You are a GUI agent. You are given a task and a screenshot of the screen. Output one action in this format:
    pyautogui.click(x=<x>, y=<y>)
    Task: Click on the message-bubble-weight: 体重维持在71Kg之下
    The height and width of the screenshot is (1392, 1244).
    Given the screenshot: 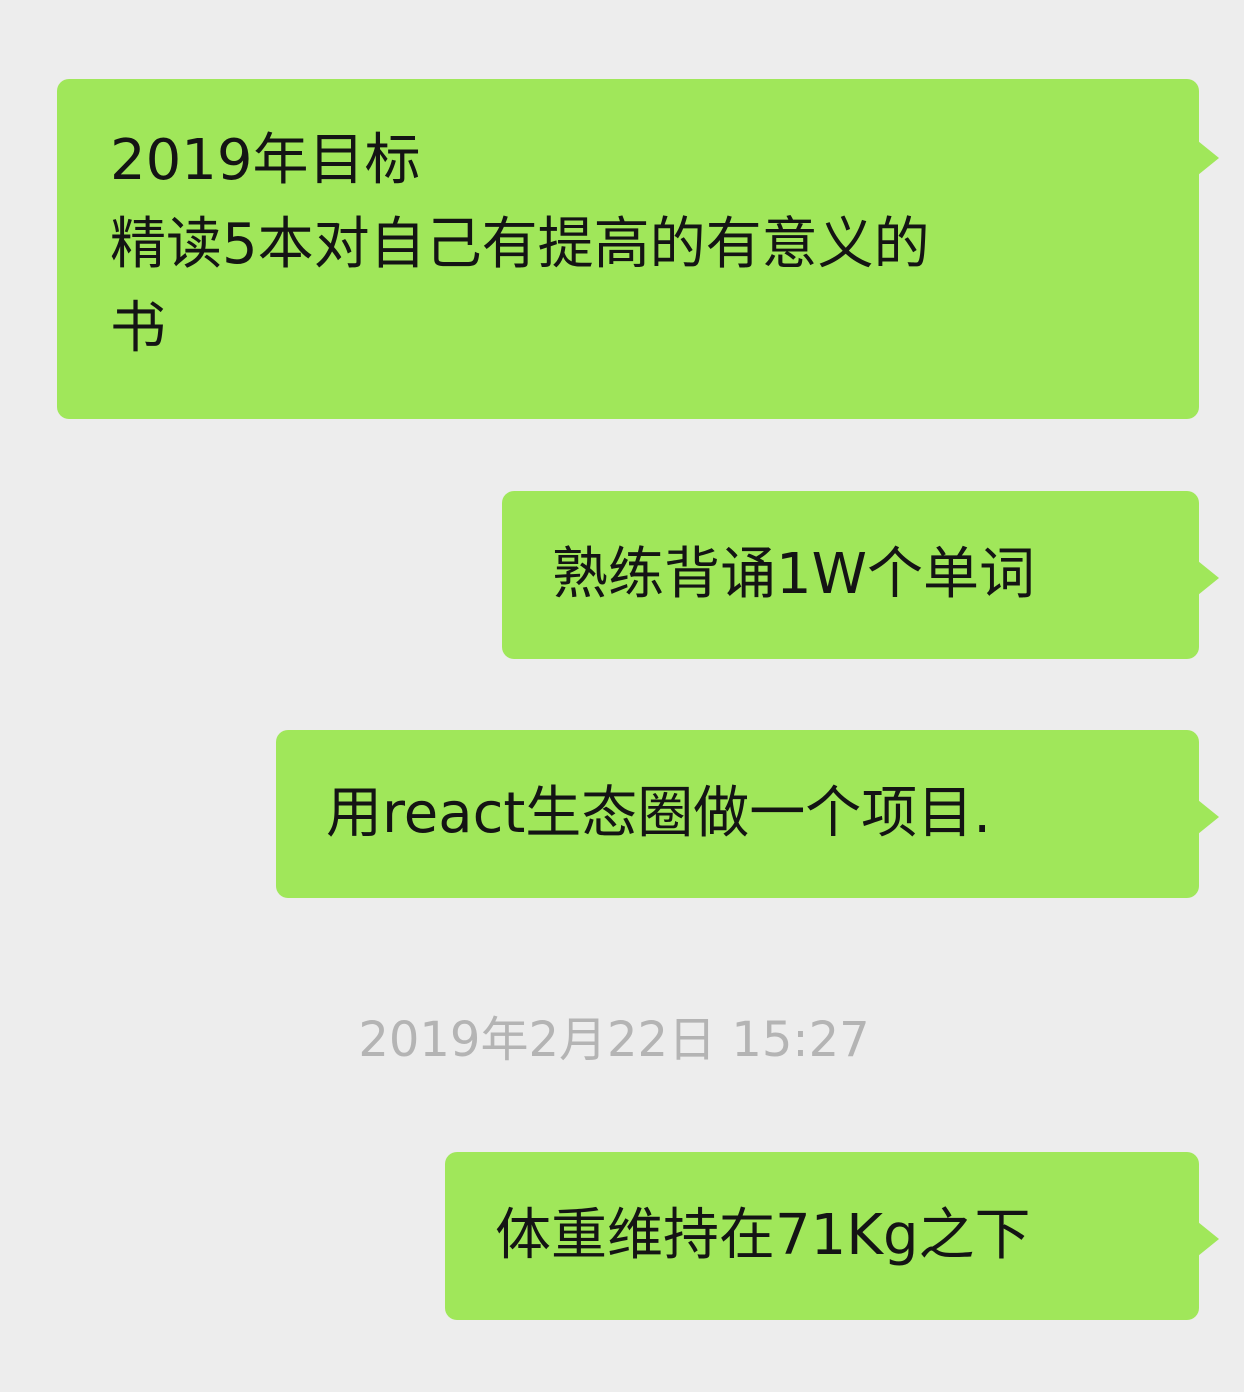 What is the action you would take?
    pyautogui.click(x=832, y=1236)
    